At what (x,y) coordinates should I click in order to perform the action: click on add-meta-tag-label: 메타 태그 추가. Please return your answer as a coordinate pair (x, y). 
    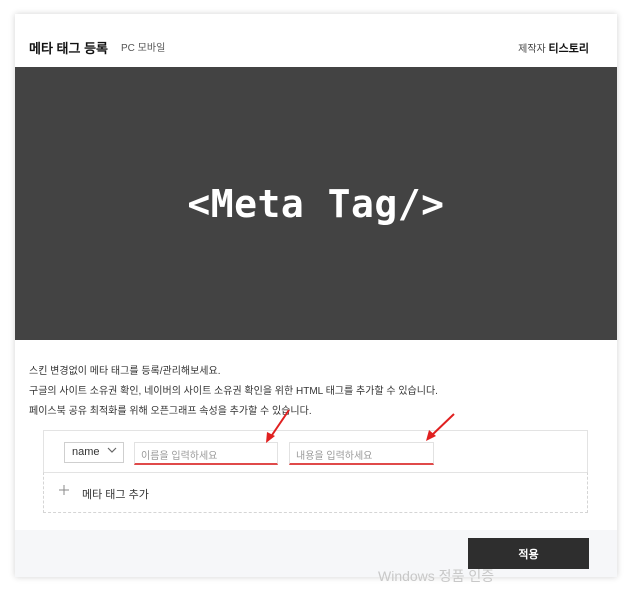
    Looking at the image, I should click on (115, 495).